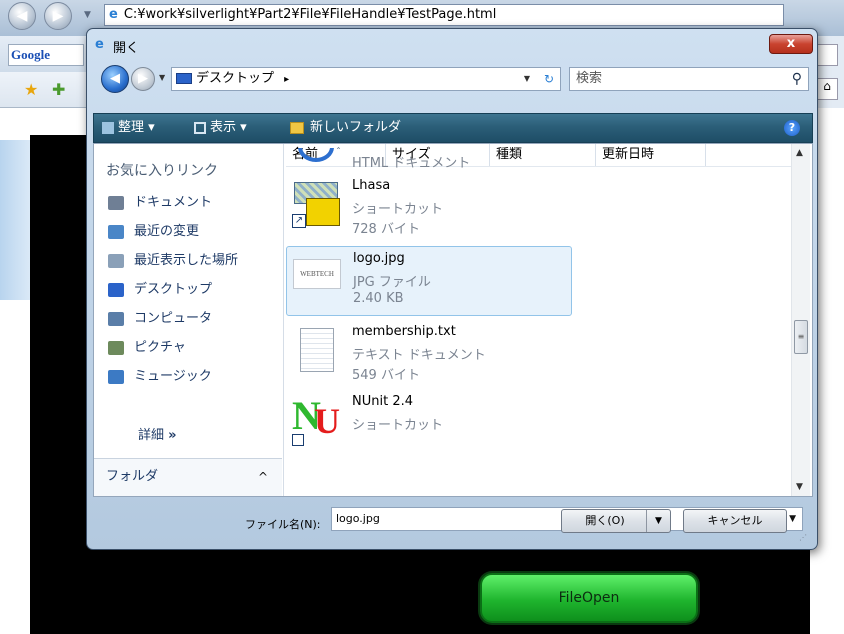  I want to click on file-list-scrollbar: ▲ ≡ ▼, so click(800, 320).